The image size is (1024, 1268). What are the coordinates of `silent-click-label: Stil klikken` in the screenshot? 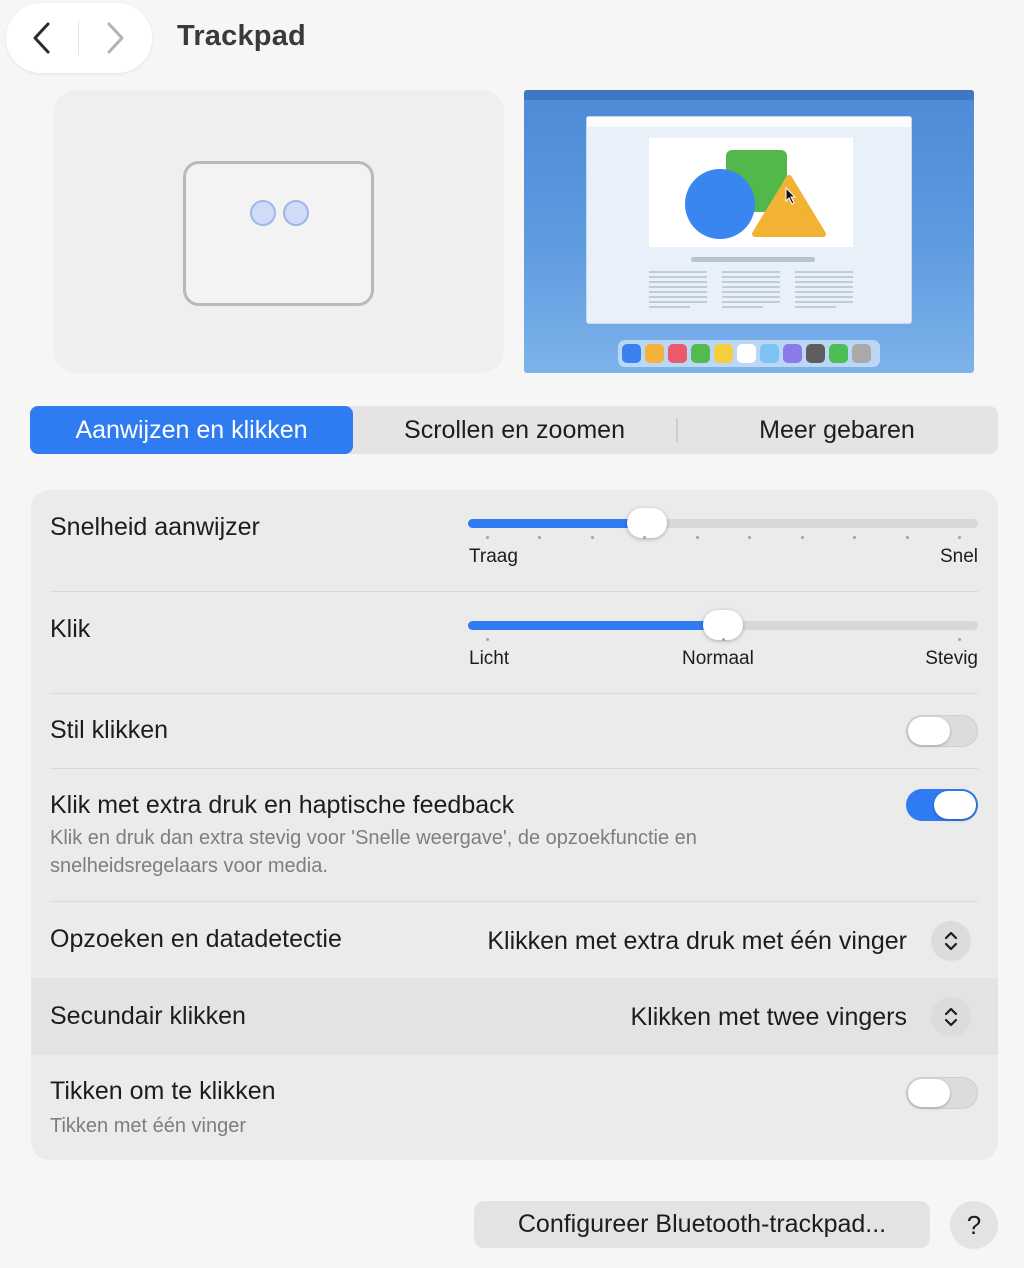 It's located at (109, 730).